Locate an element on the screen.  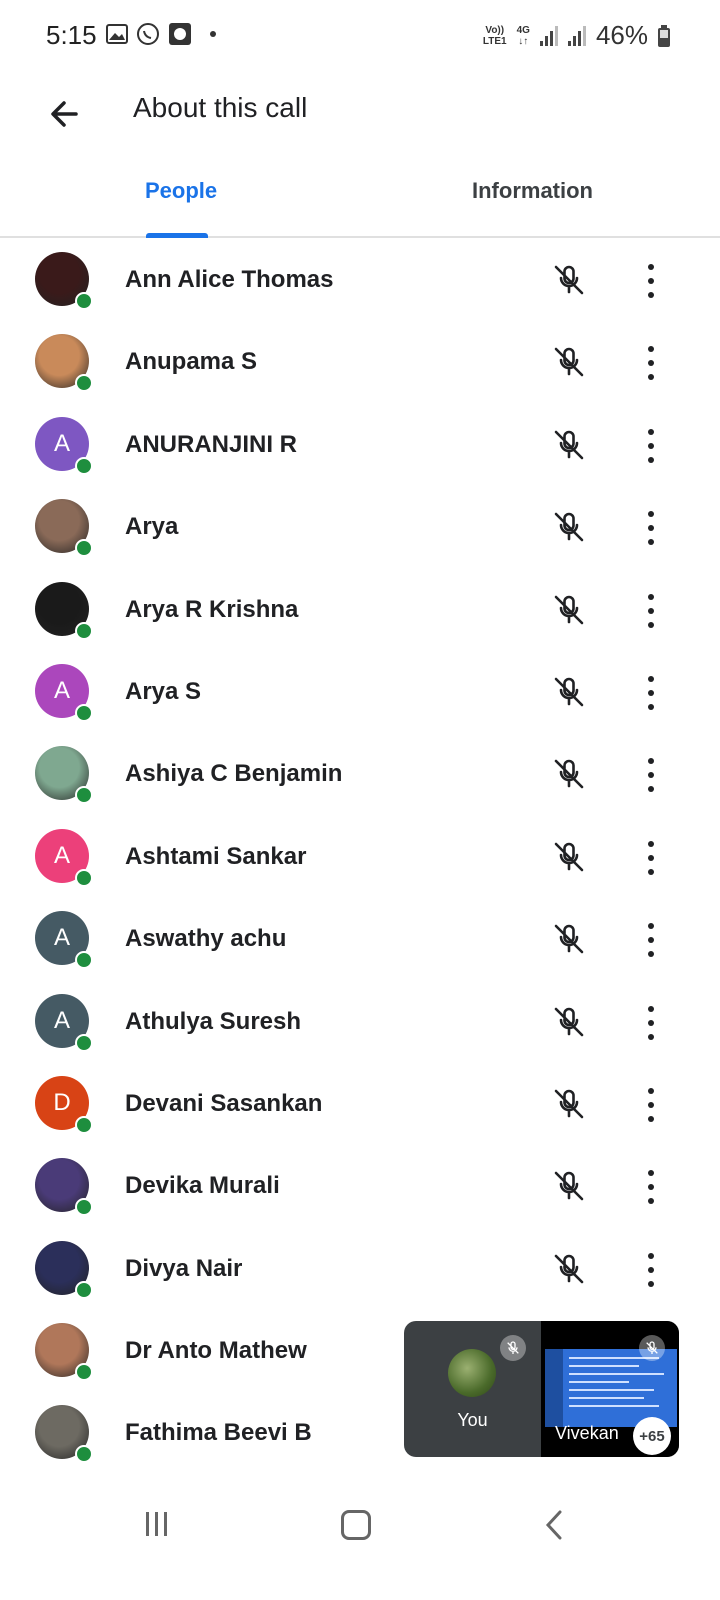
avatar-initial: D is located at coordinates (62, 1102).